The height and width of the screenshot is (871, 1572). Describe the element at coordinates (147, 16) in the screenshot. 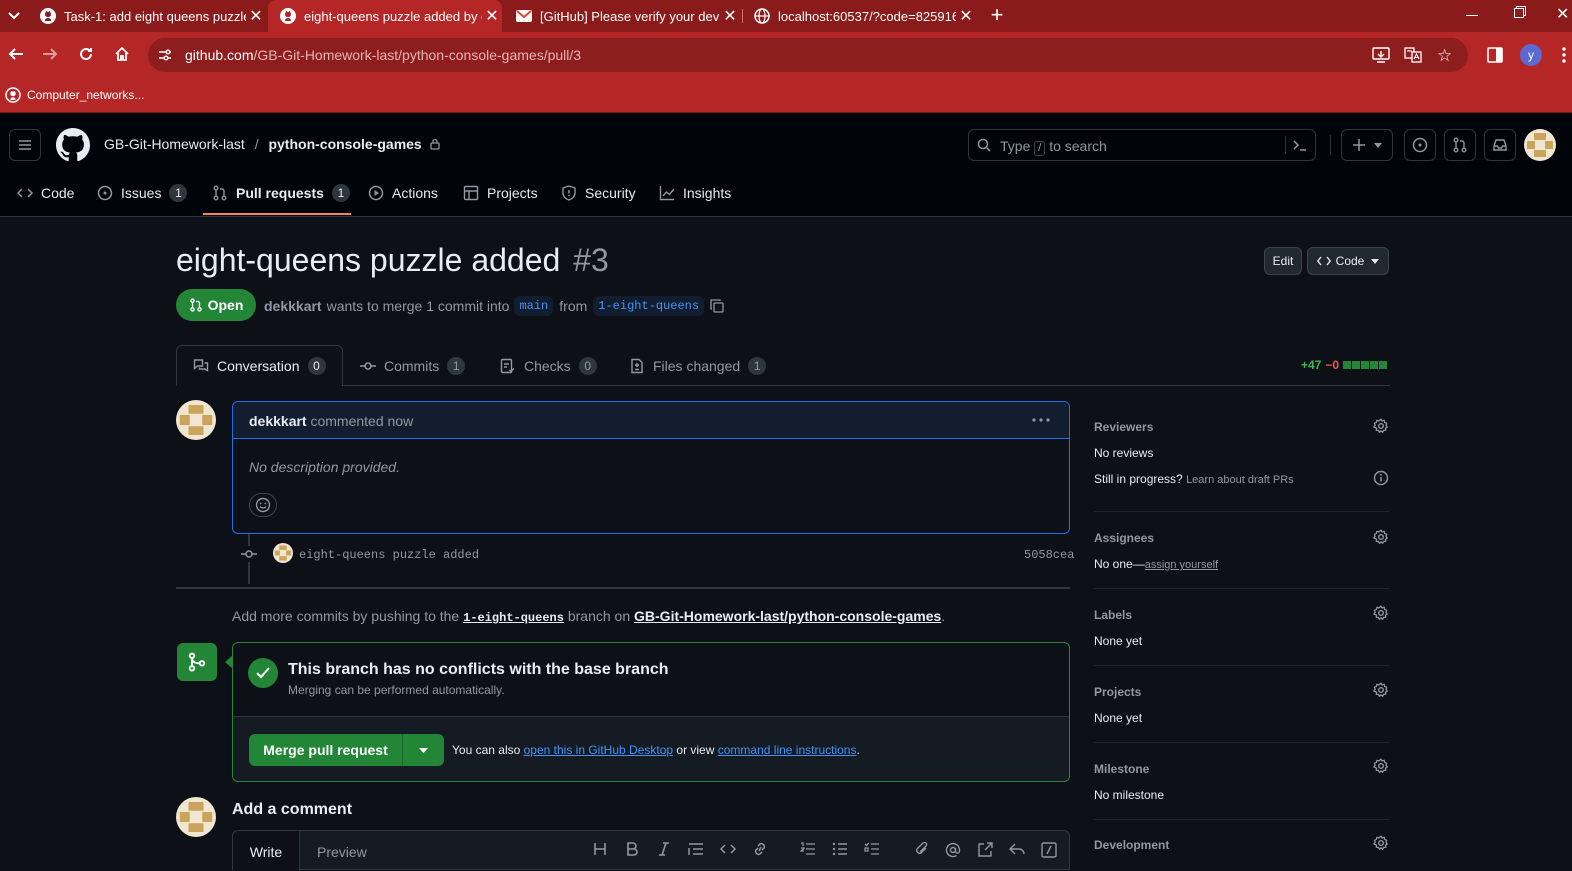

I see `browser-tab-1: Task-1: add eight queens puzzle ✕` at that location.